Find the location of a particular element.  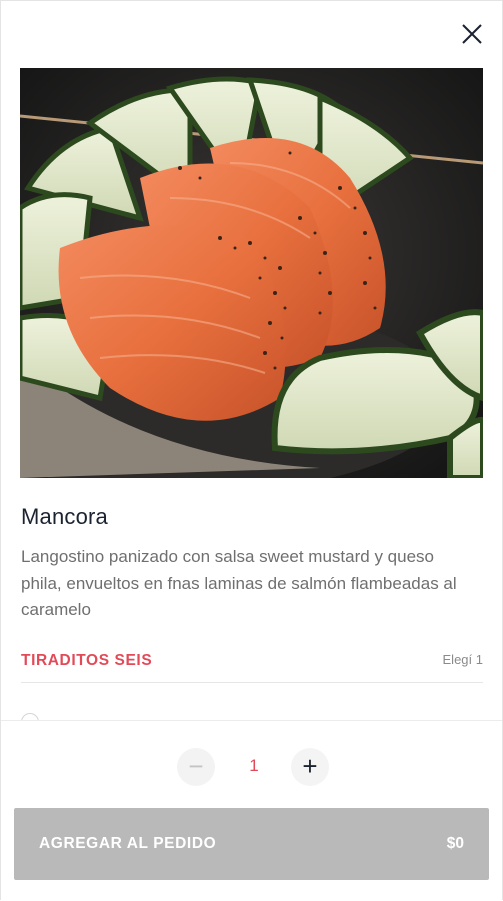

option-group-header: TIRADITOS SEIS Elegí 1 is located at coordinates (252, 664).